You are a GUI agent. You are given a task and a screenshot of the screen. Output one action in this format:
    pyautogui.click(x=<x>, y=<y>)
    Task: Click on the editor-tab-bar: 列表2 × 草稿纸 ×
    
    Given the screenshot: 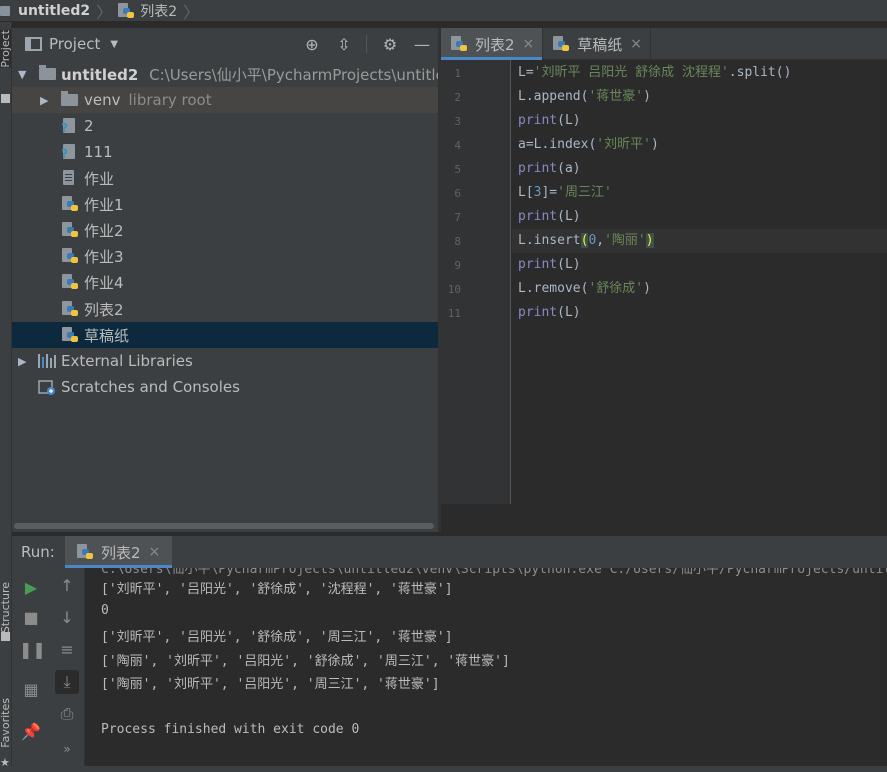 What is the action you would take?
    pyautogui.click(x=664, y=44)
    